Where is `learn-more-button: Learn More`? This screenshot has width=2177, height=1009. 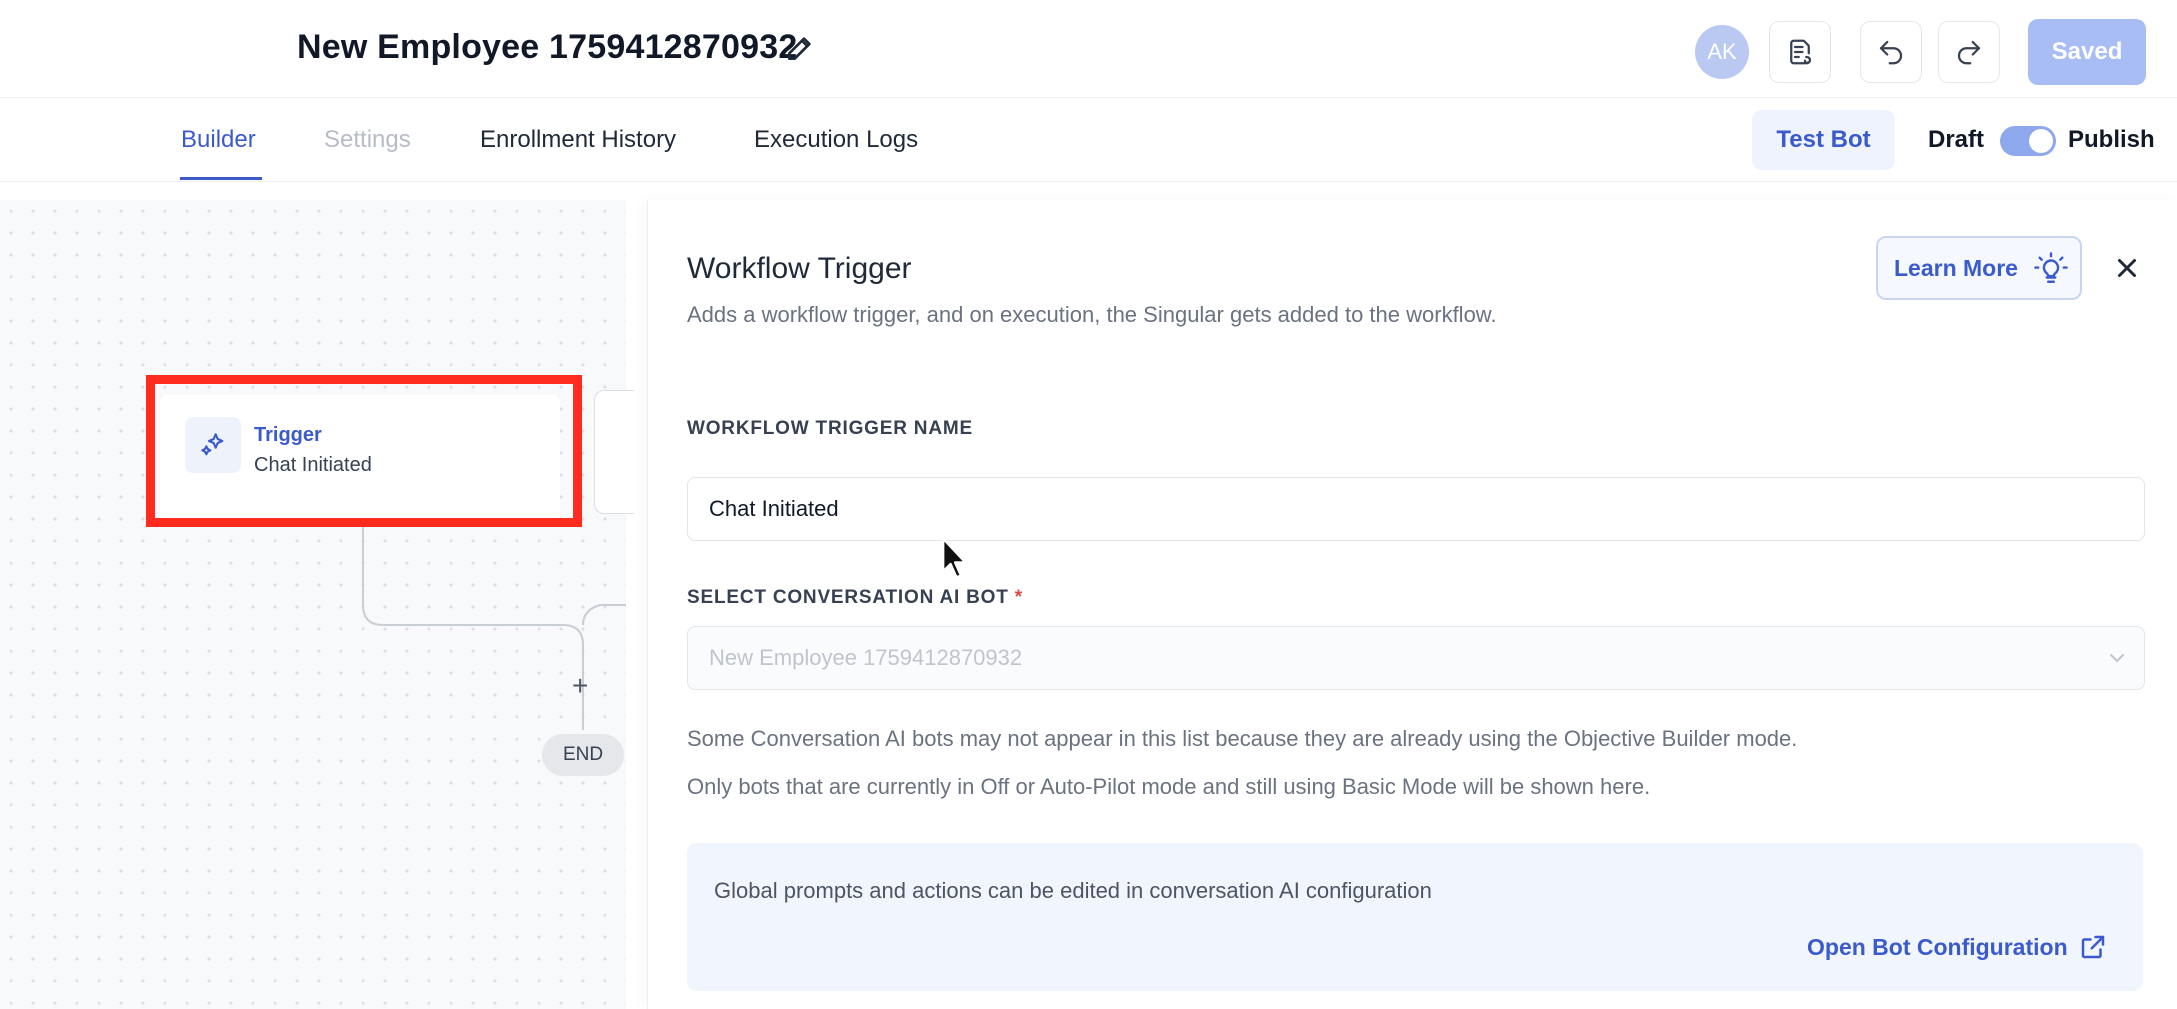
learn-more-button: Learn More is located at coordinates (1979, 268).